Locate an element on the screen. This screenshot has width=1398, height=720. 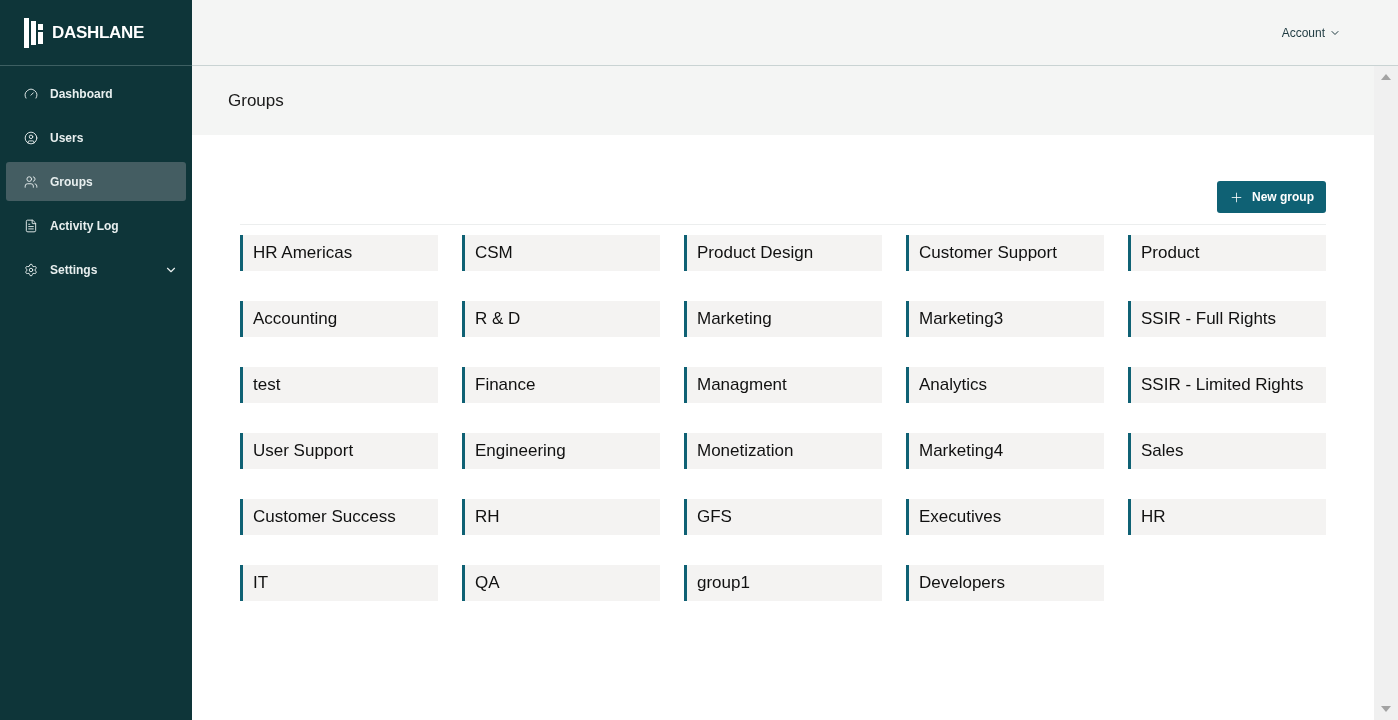
sidebar-item: Dashboard is located at coordinates (96, 93).